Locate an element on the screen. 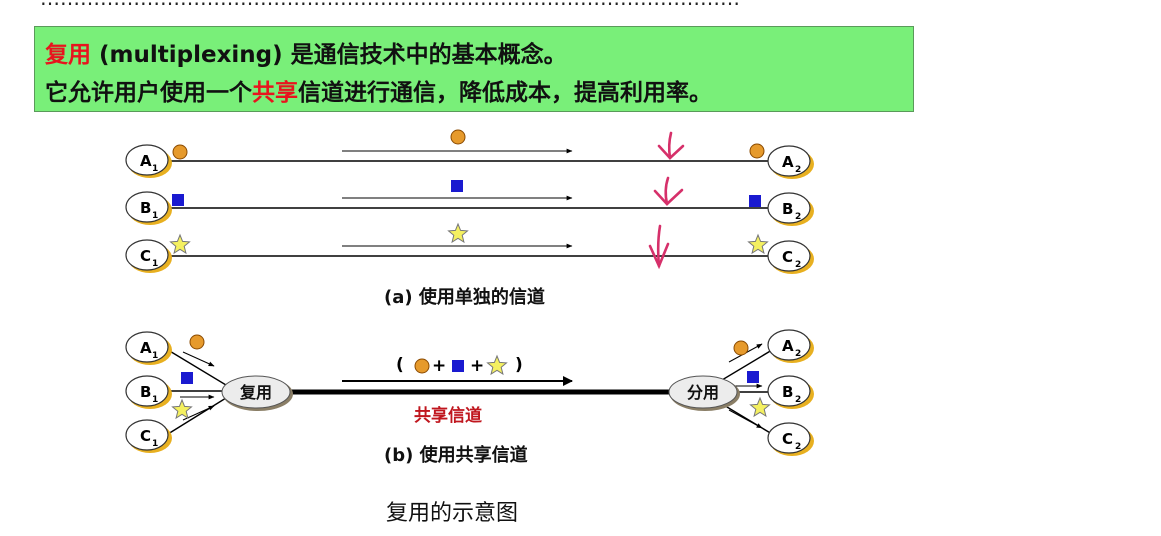  node-b2: B 2 is located at coordinates (790, 209).